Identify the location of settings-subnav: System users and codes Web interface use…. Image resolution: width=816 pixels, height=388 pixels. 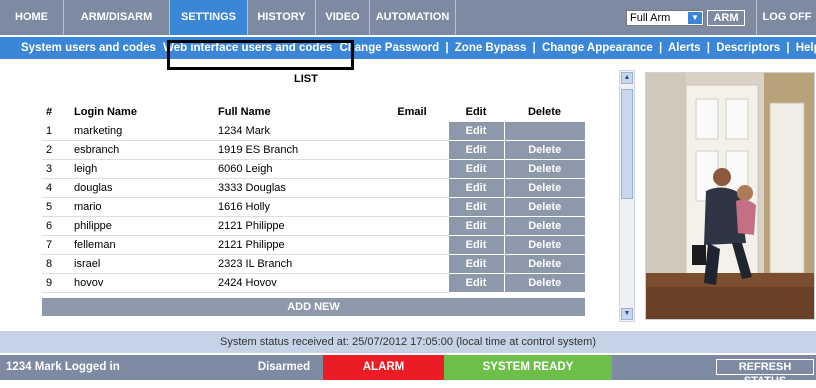
(408, 48).